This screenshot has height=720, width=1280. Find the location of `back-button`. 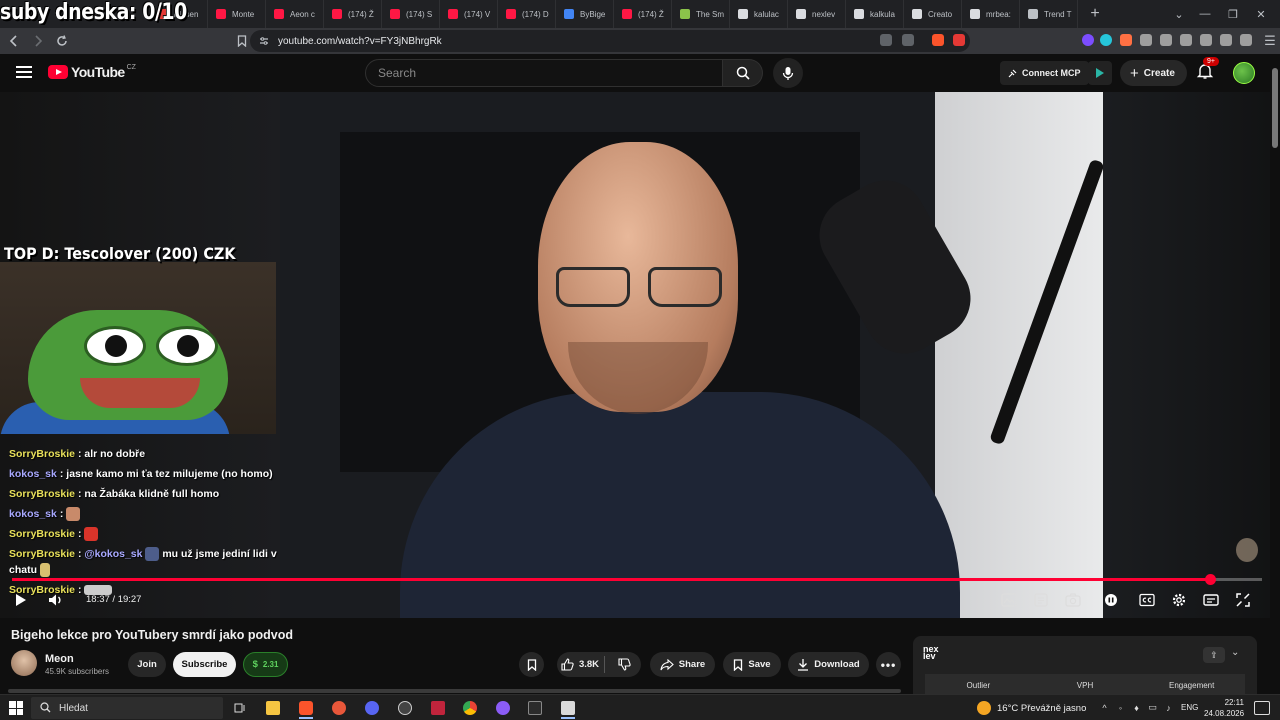

back-button is located at coordinates (14, 41).